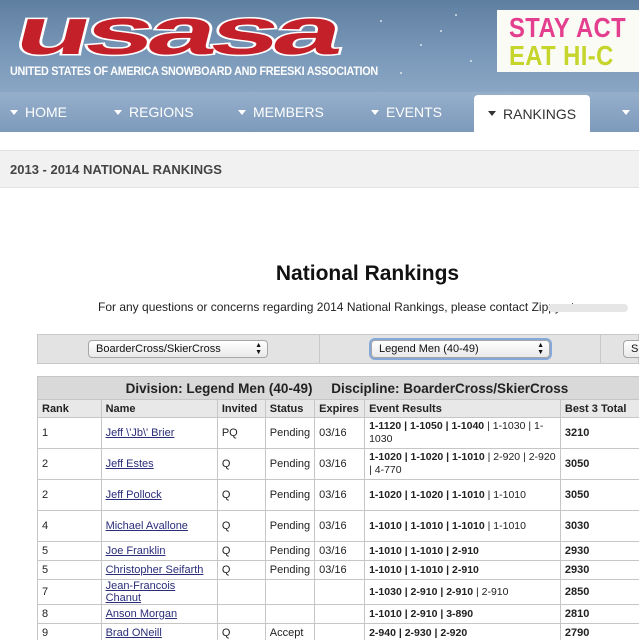 The image size is (639, 640). I want to click on nav-label: MEMBERS, so click(288, 112).